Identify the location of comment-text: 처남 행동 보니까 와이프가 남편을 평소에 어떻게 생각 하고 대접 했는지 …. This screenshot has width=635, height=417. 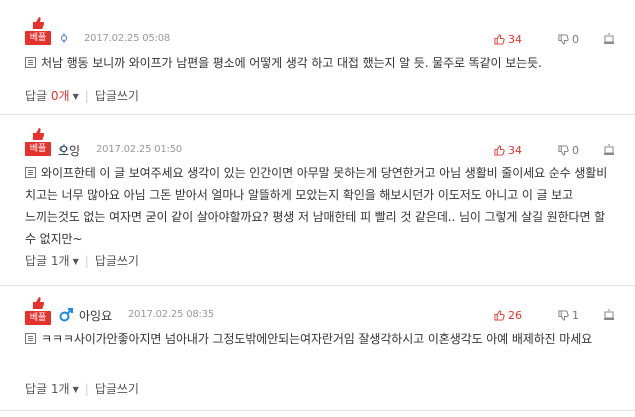
(291, 63).